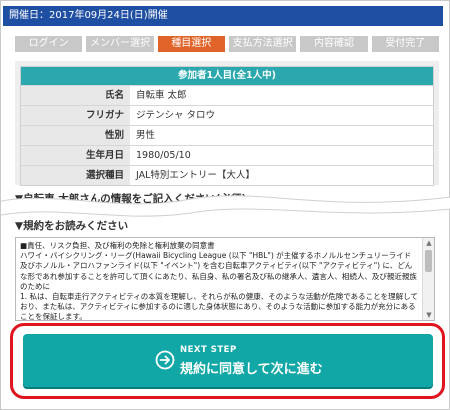 The image size is (450, 410). Describe the element at coordinates (88, 15) in the screenshot. I see `event-date-text: 開催日：2017年09月24日(日)開催` at that location.